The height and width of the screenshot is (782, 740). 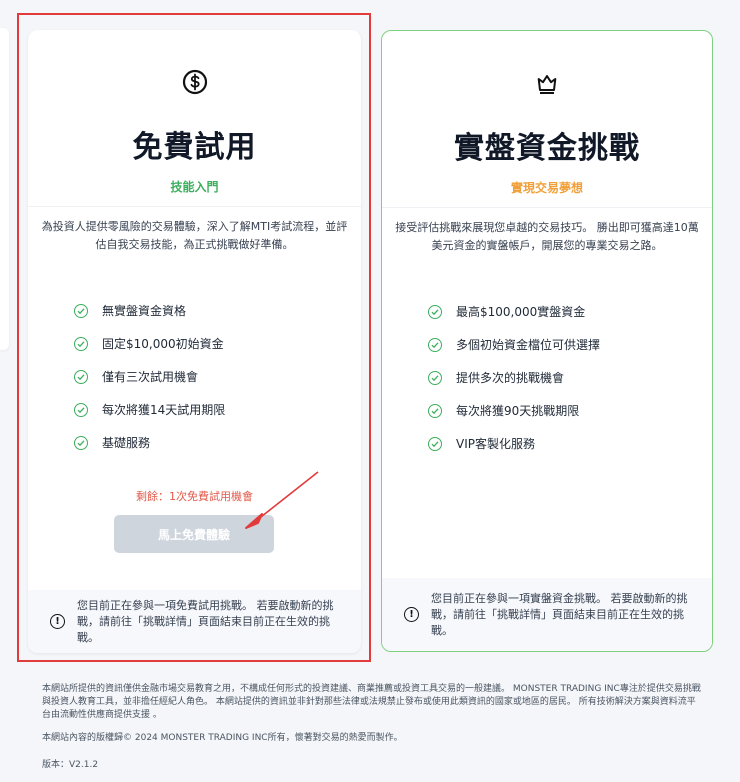 I want to click on feature-item: 提供多次的挑戰機會, so click(x=514, y=377).